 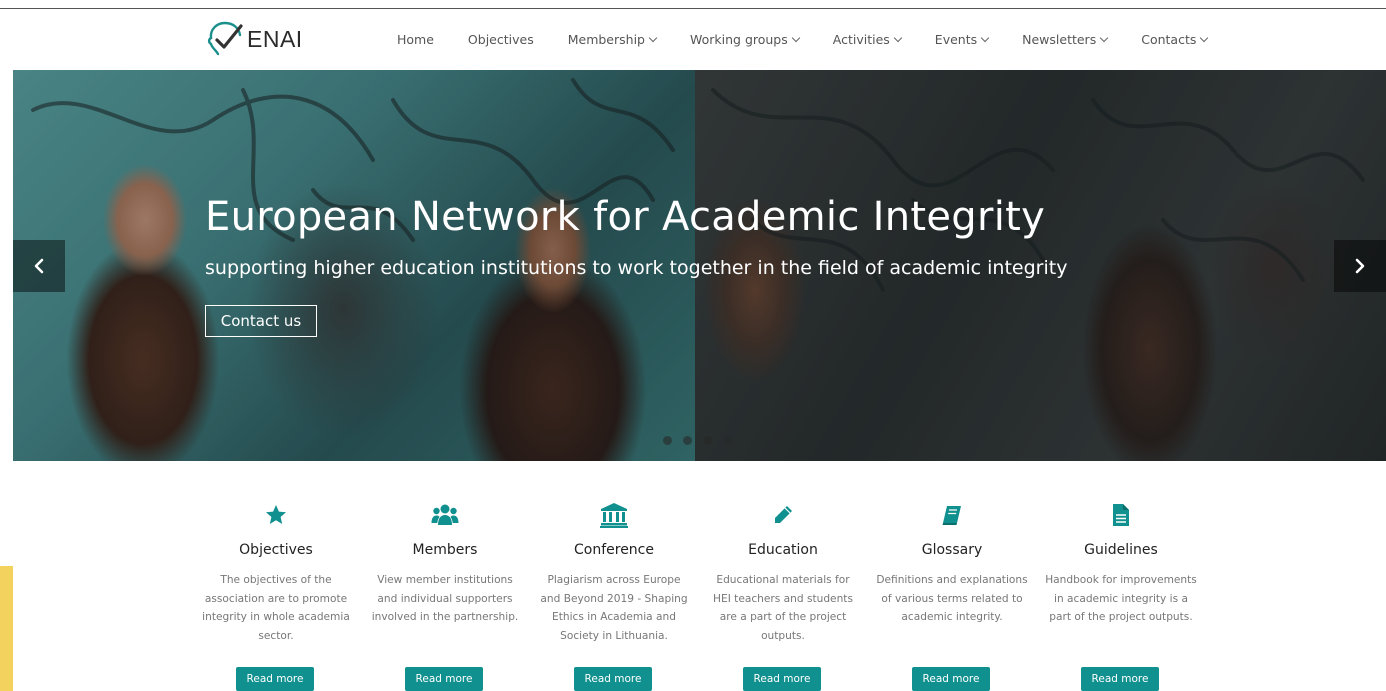 I want to click on nav-working-groups: Working groups, so click(x=745, y=39).